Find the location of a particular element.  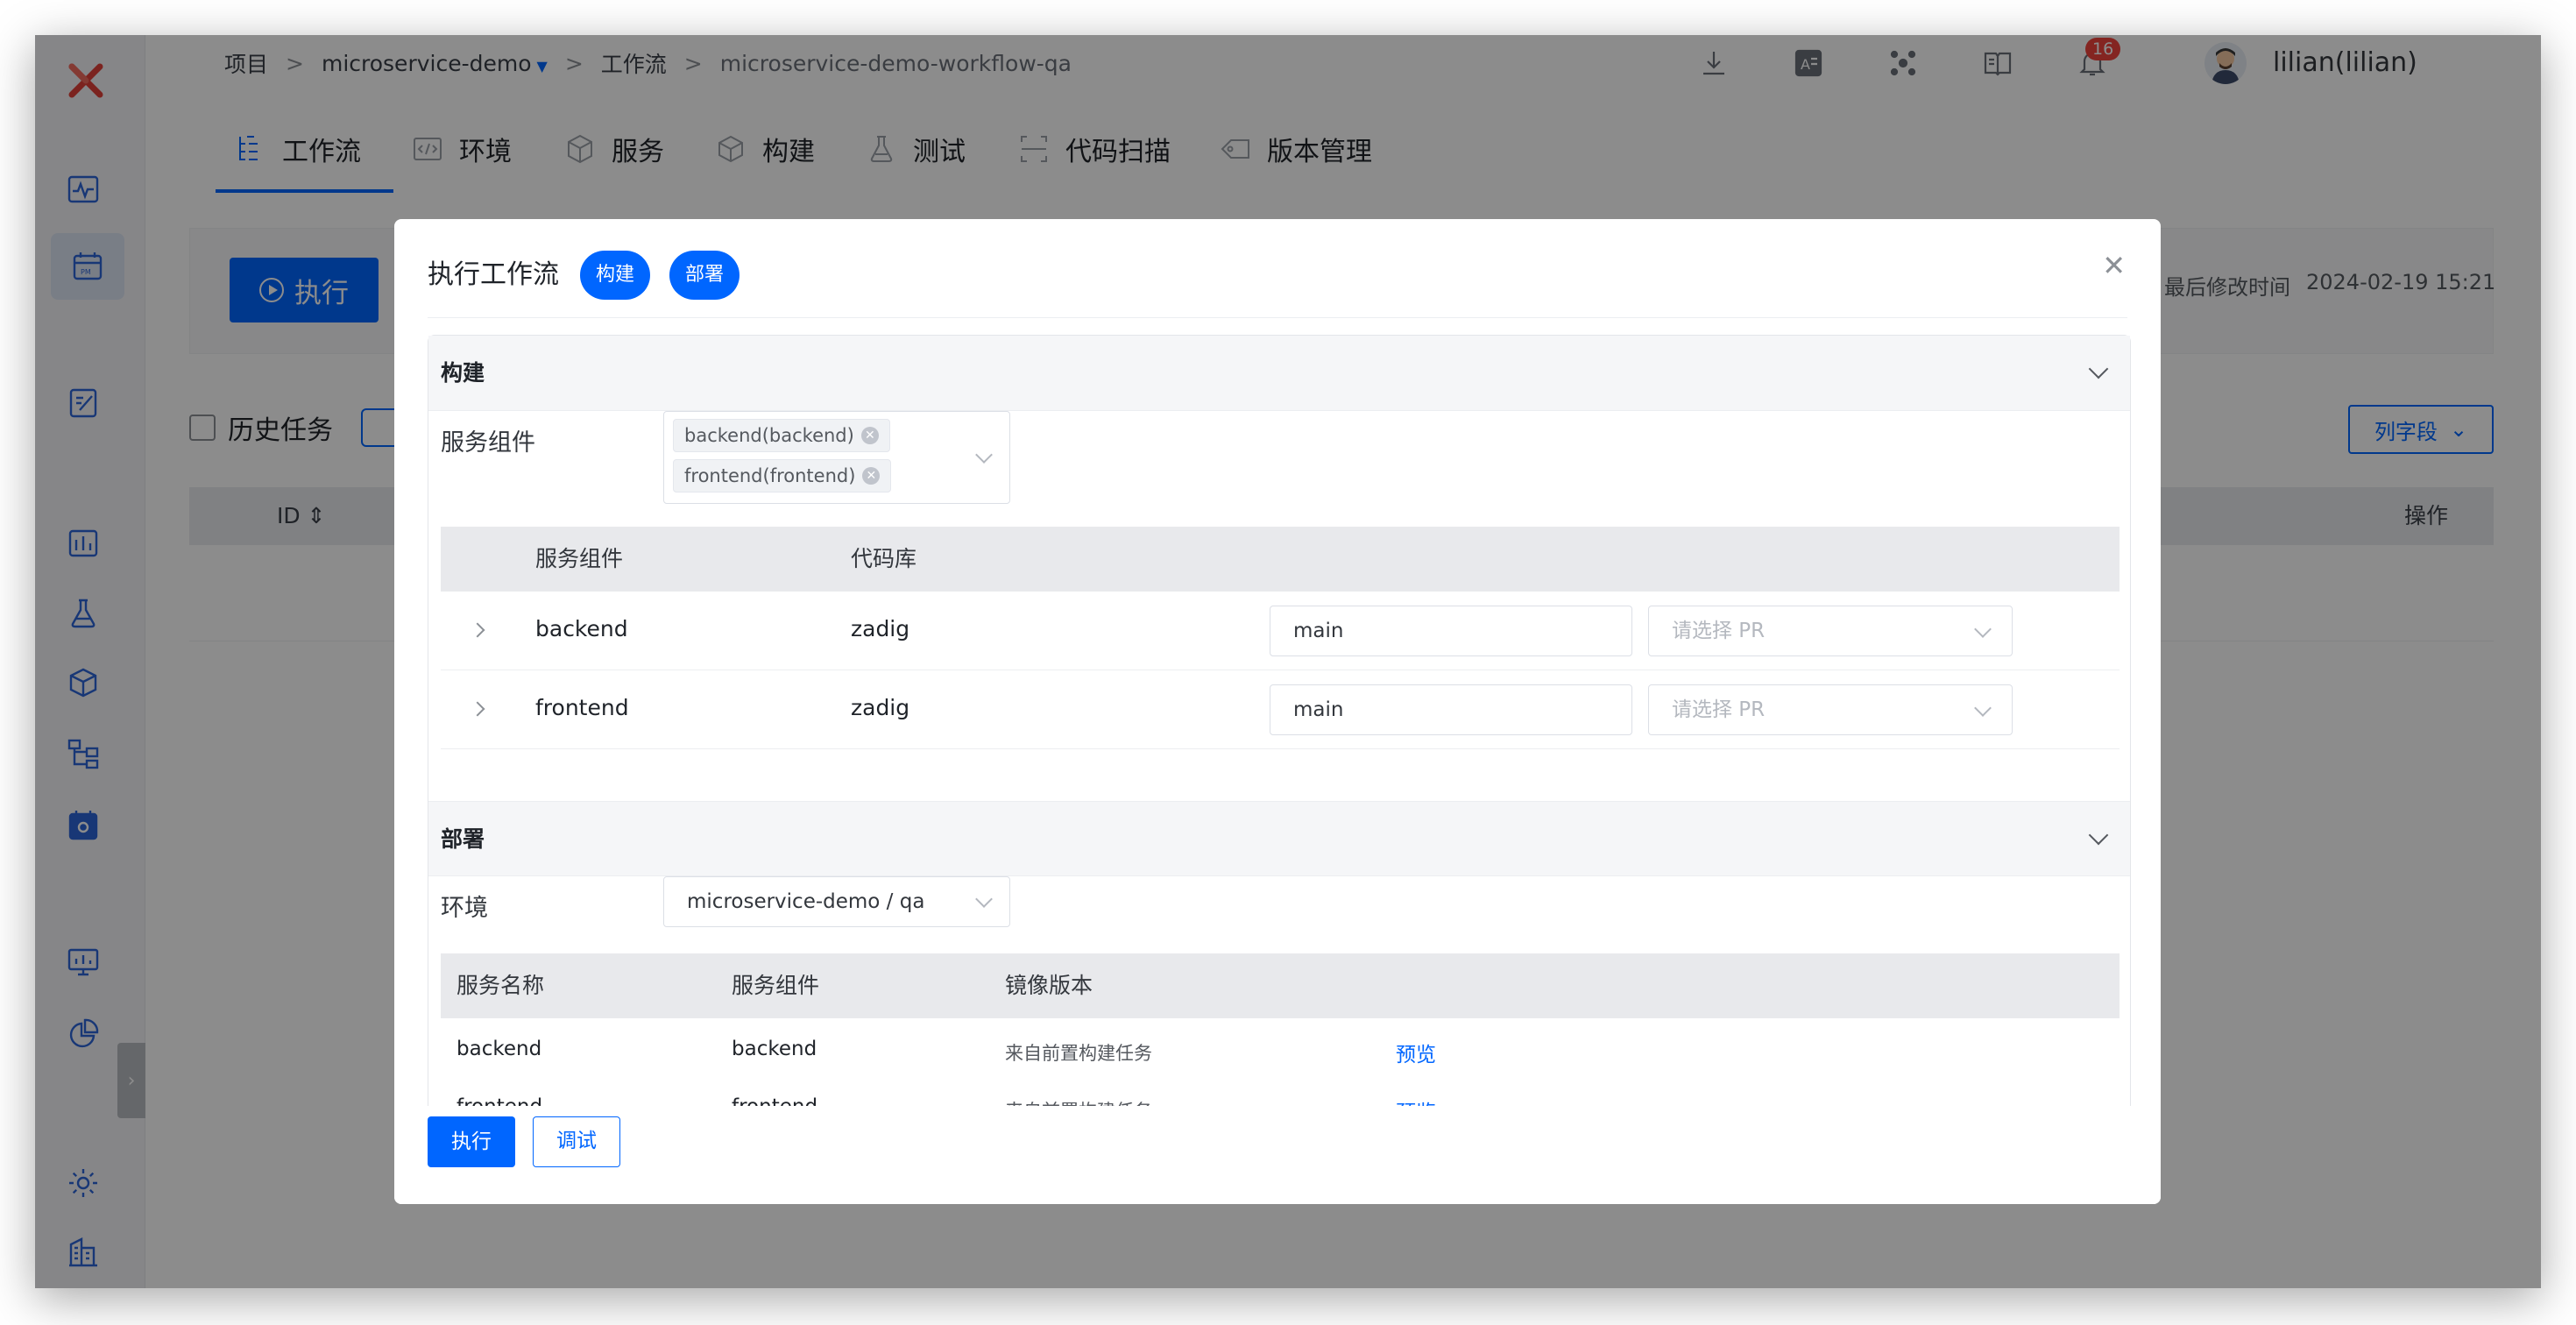

divider is located at coordinates (1277, 317).